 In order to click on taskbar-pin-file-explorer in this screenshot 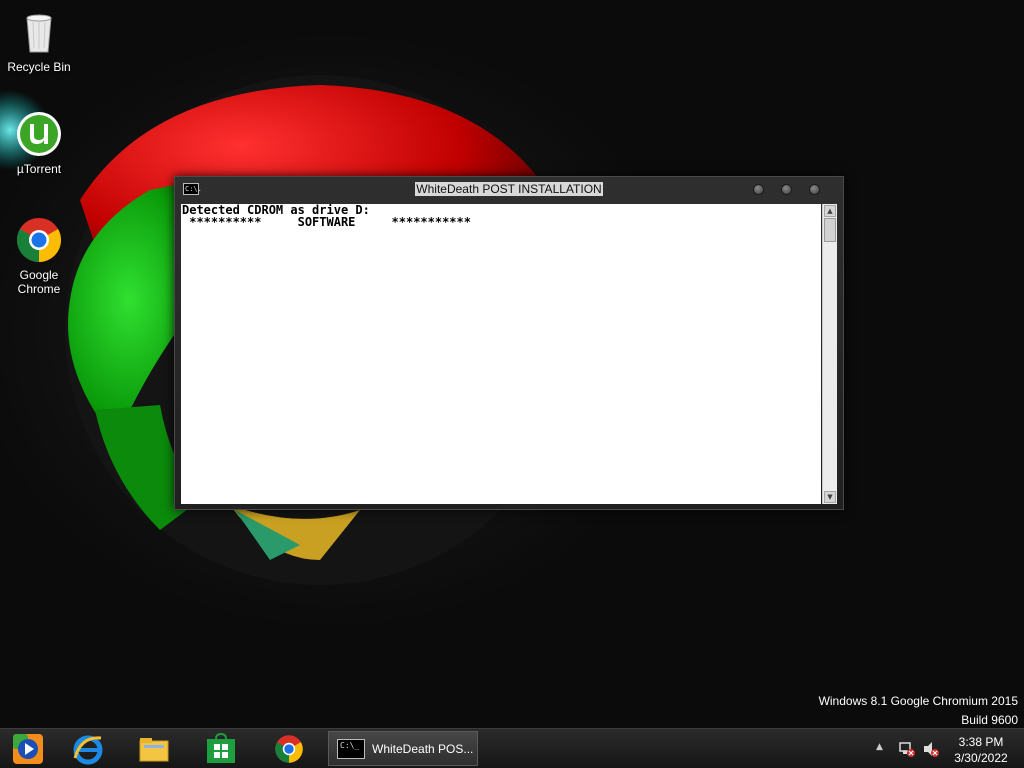, I will do `click(154, 749)`.